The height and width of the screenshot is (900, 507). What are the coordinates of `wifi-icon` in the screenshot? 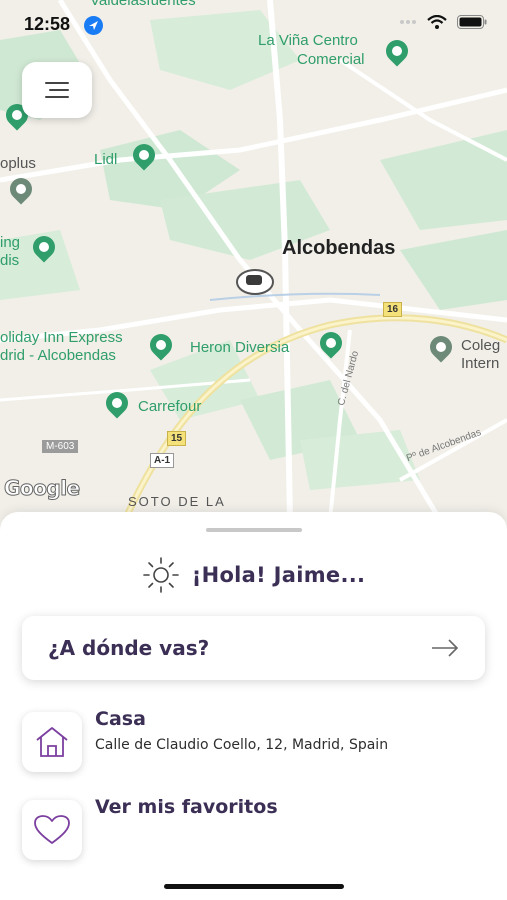 It's located at (437, 22).